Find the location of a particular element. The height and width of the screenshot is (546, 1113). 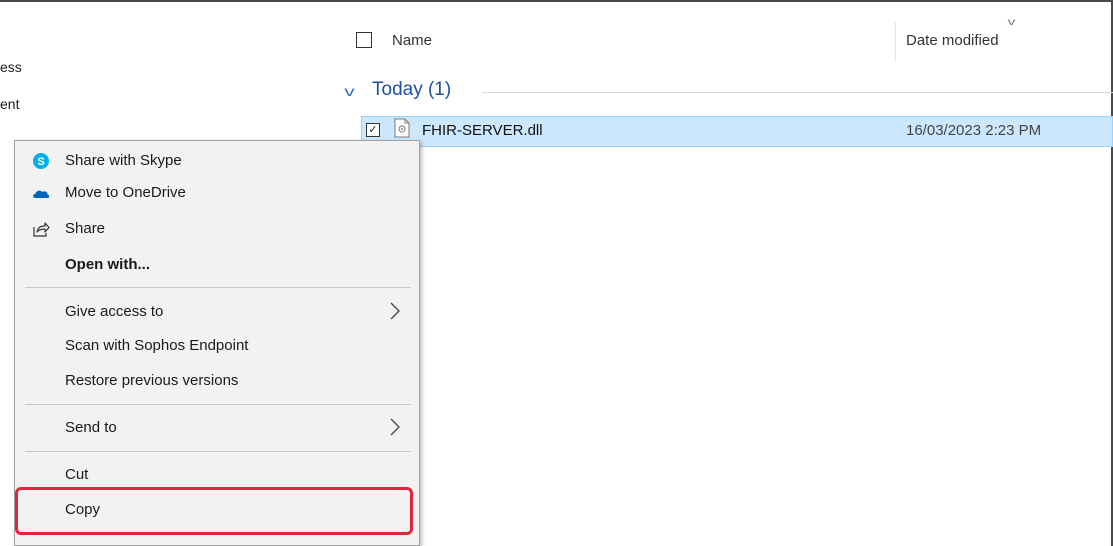

menu-item-share: Share is located at coordinates (217, 229).